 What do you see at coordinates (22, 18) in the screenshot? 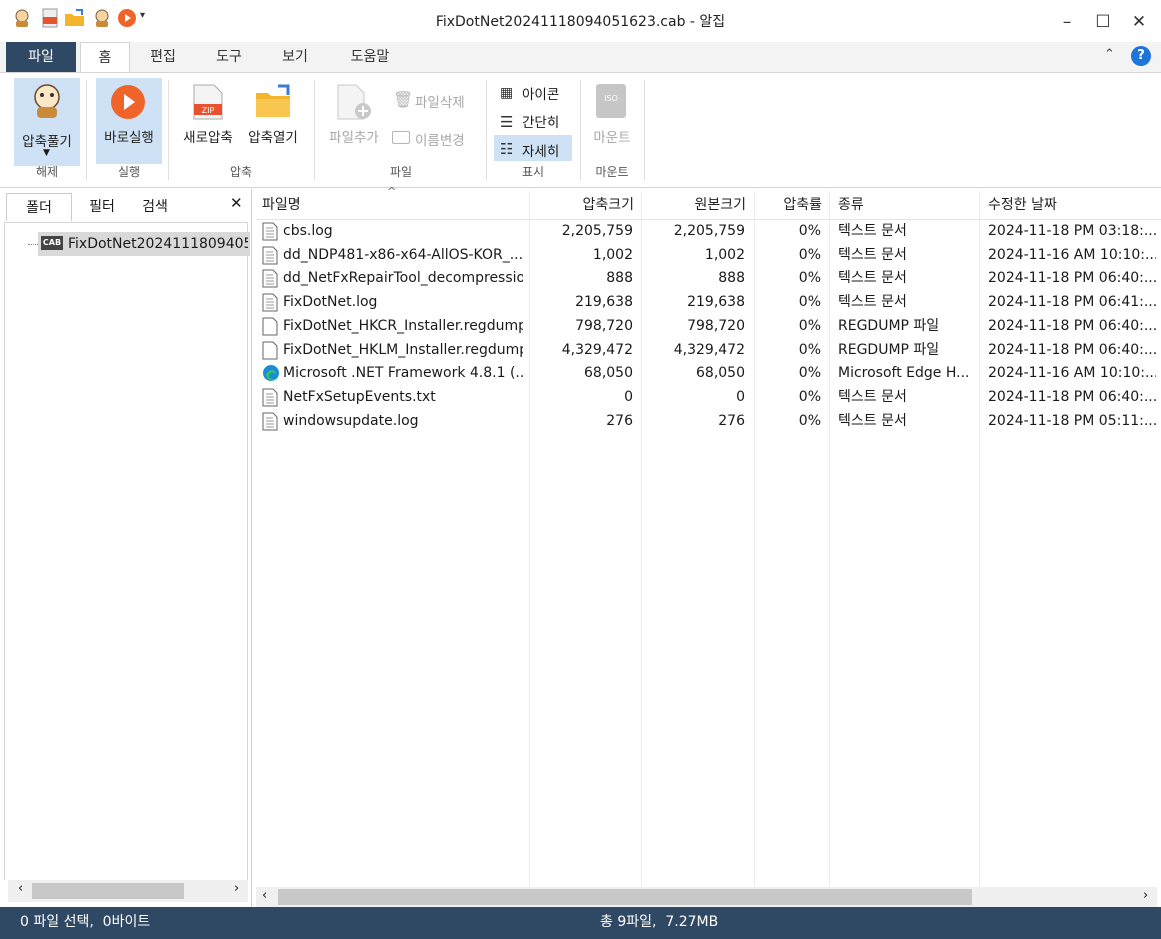
I see `app-mascot-icon` at bounding box center [22, 18].